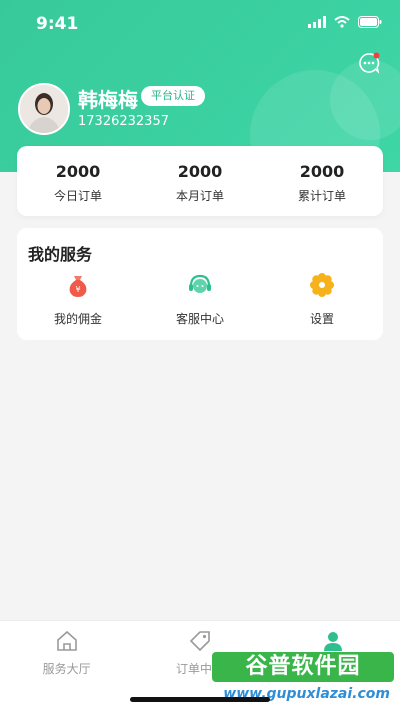 This screenshot has height=712, width=400. Describe the element at coordinates (78, 299) in the screenshot. I see `service-commission: ¥ 我的佣金` at that location.